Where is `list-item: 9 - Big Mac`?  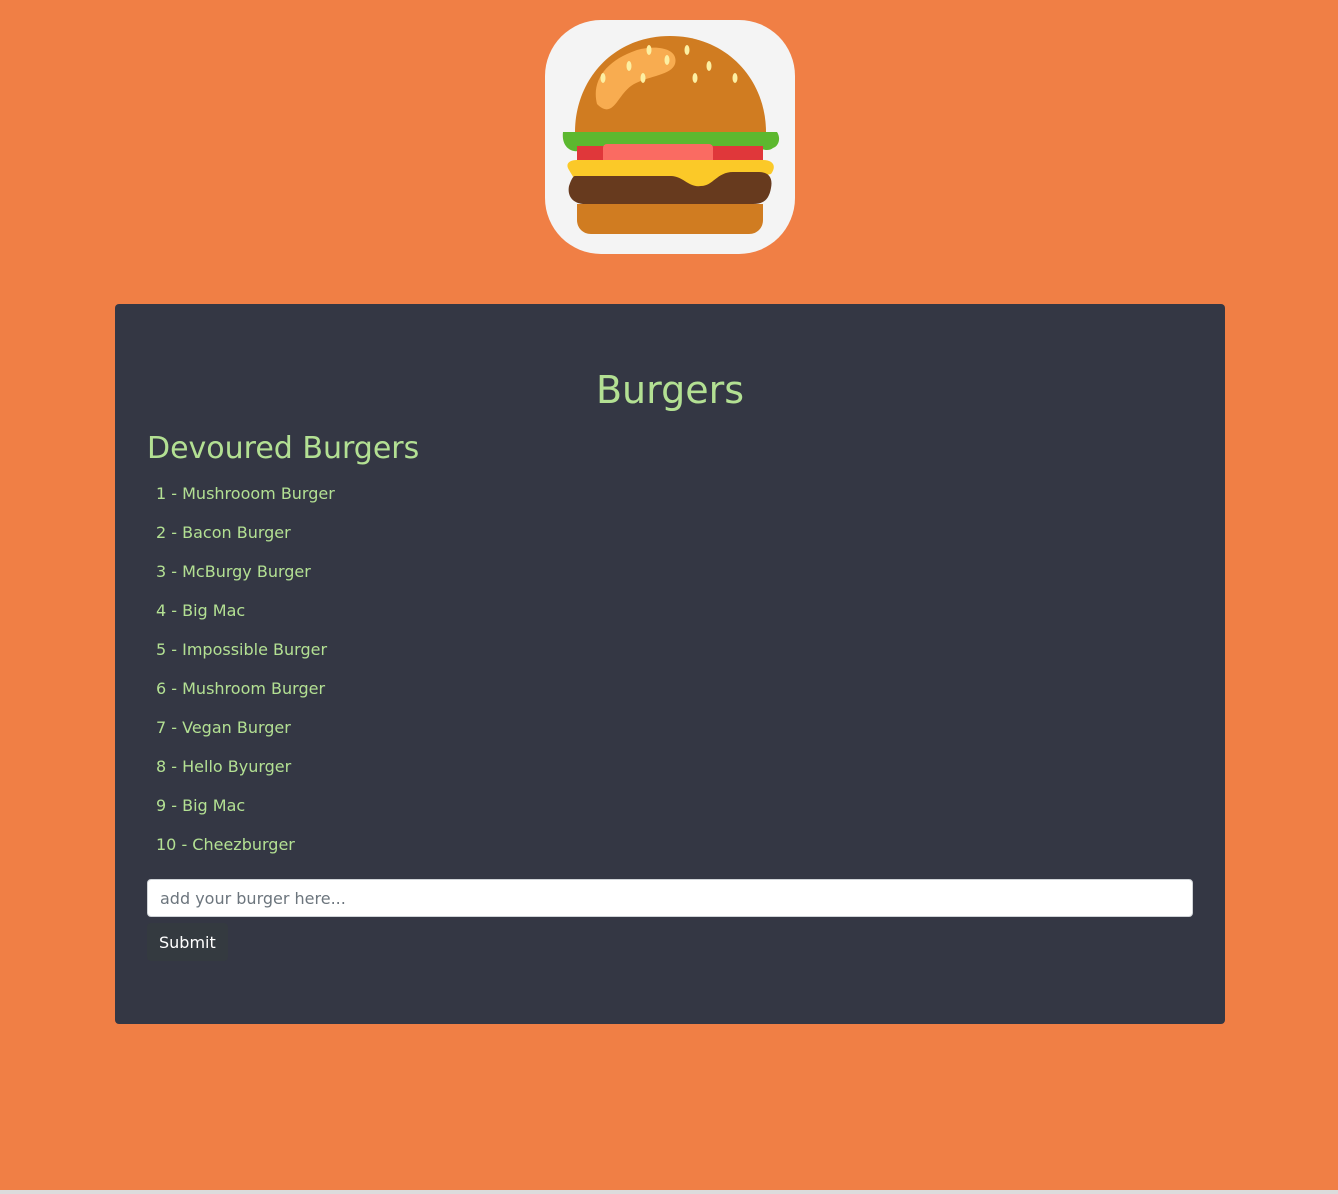
list-item: 9 - Big Mac is located at coordinates (201, 805).